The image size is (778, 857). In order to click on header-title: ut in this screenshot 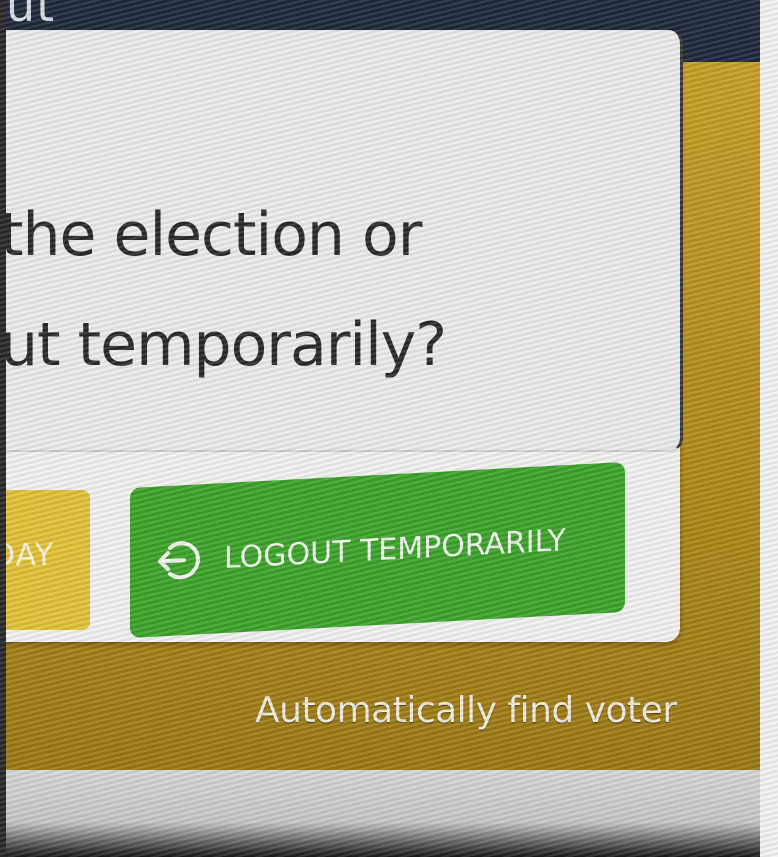, I will do `click(31, 16)`.